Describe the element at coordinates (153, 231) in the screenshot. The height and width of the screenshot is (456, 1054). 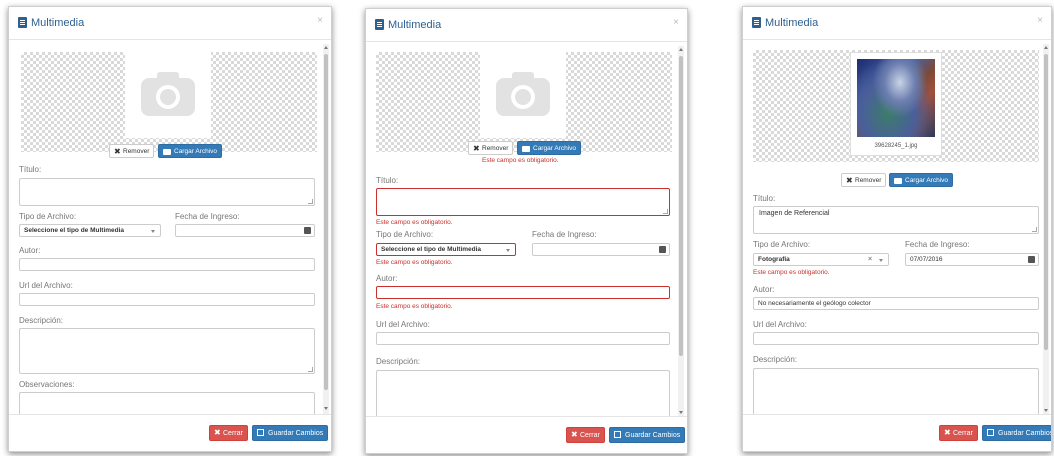
I see `chevron-down-icon` at that location.